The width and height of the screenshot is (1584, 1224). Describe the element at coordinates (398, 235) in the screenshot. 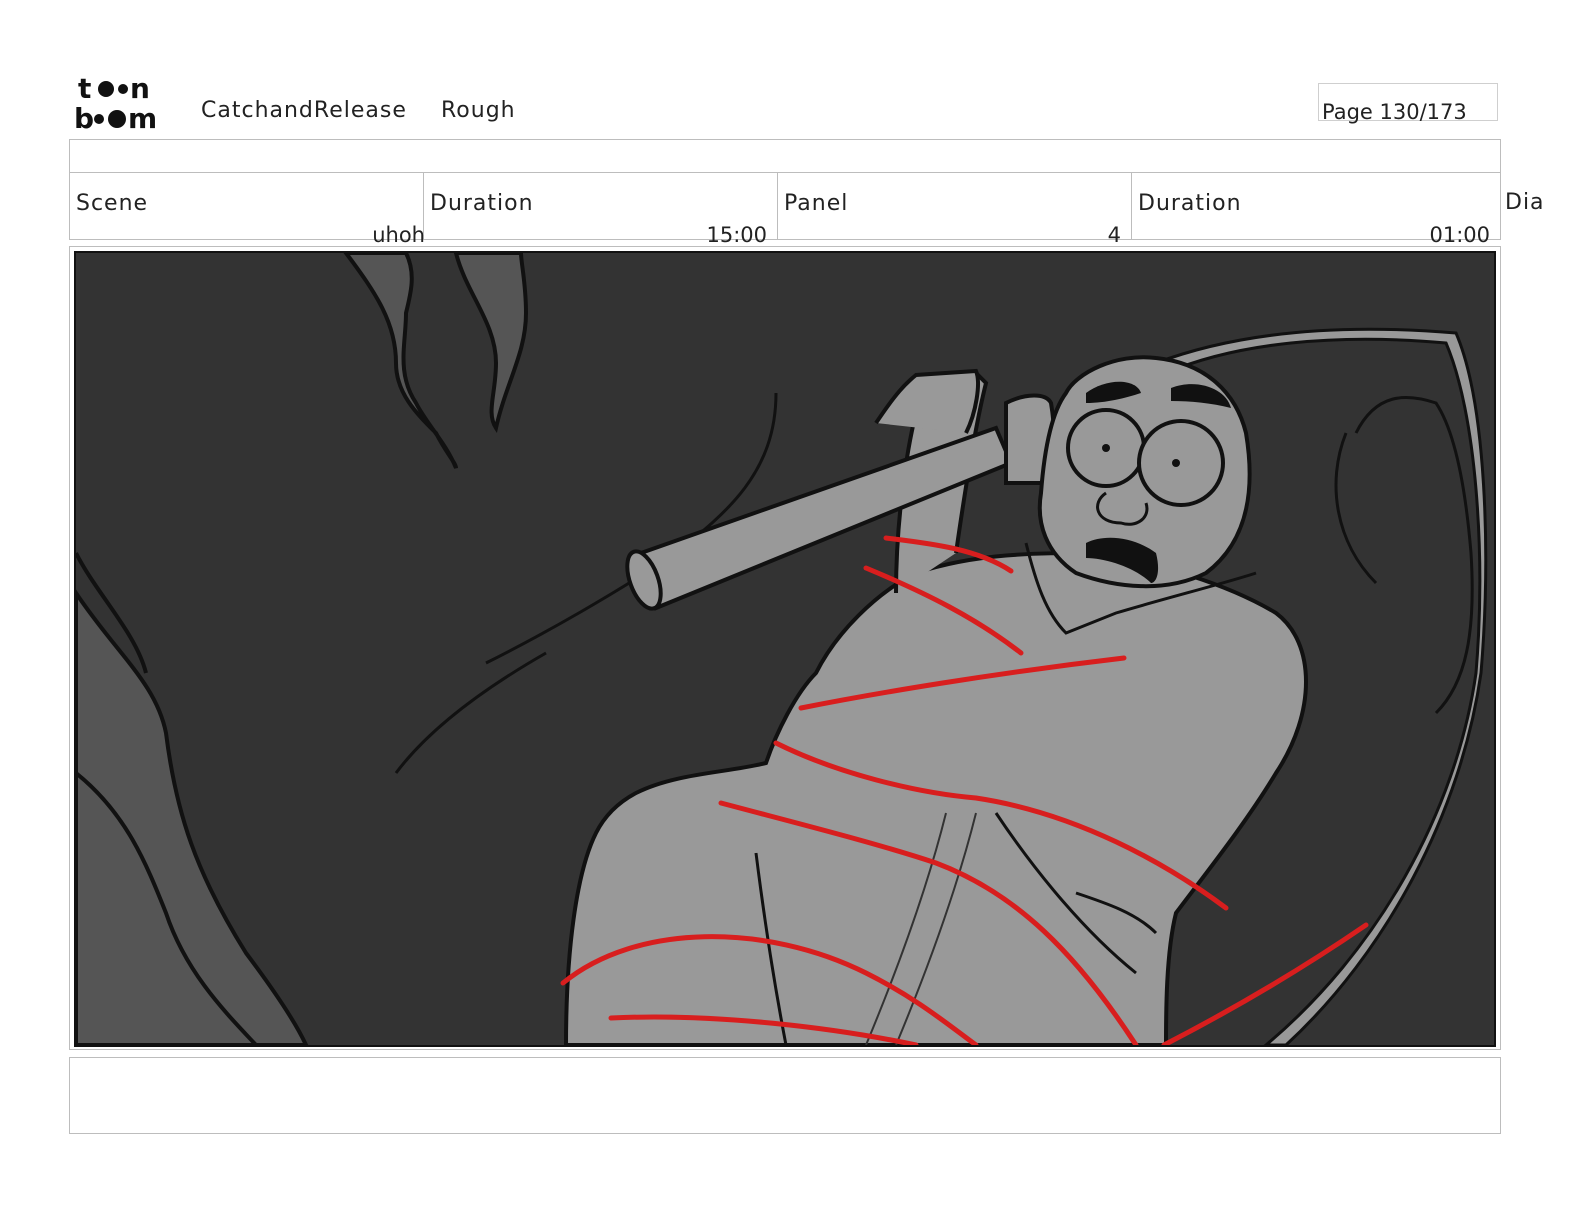

I see `scene-value: uhoh` at that location.